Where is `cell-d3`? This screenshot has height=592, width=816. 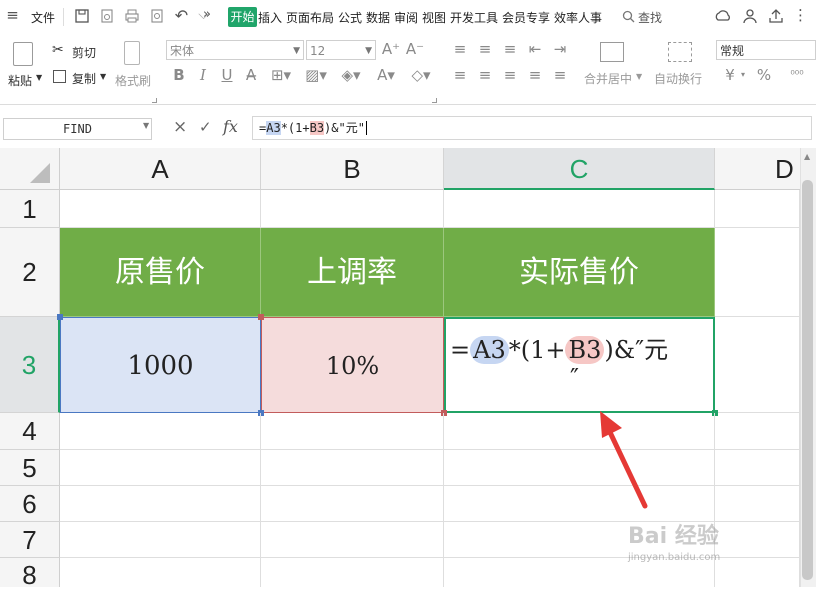
cell-d3 is located at coordinates (757, 365).